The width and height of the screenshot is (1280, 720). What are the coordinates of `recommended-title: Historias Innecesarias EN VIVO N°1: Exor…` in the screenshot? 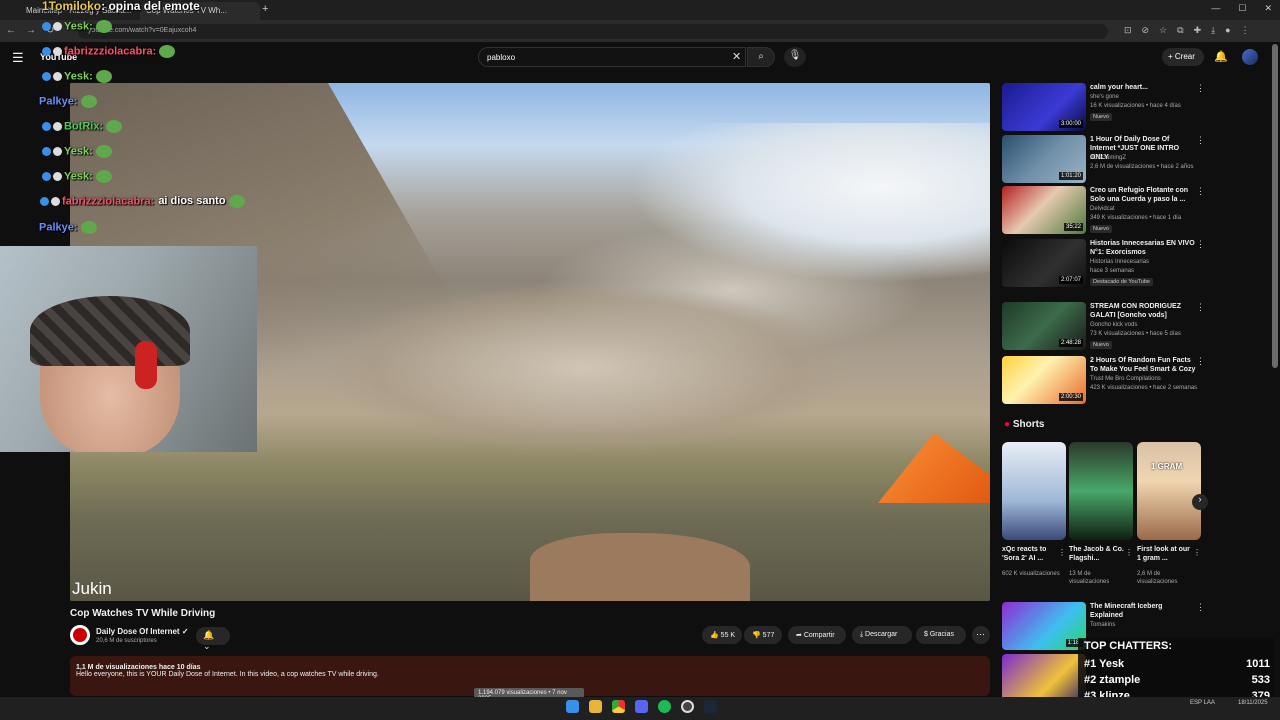 It's located at (1143, 248).